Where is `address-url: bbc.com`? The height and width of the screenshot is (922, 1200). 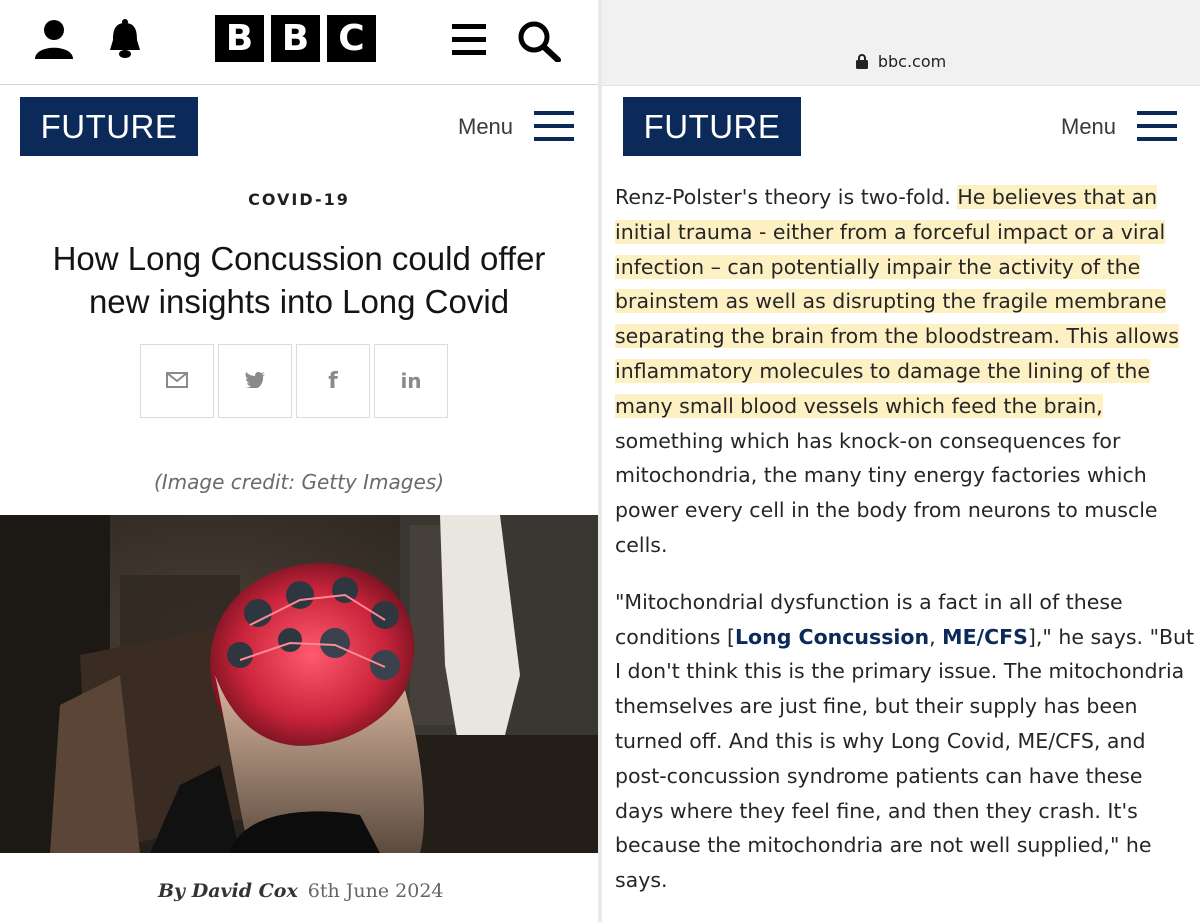 address-url: bbc.com is located at coordinates (901, 61).